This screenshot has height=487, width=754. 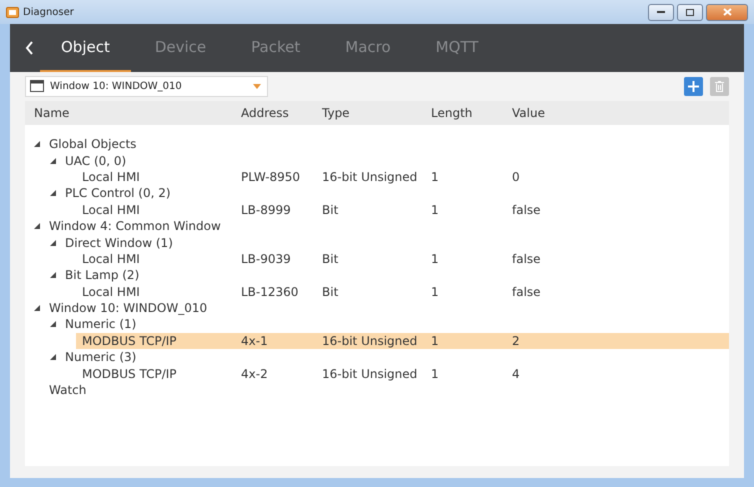 I want to click on close-icon, so click(x=727, y=12).